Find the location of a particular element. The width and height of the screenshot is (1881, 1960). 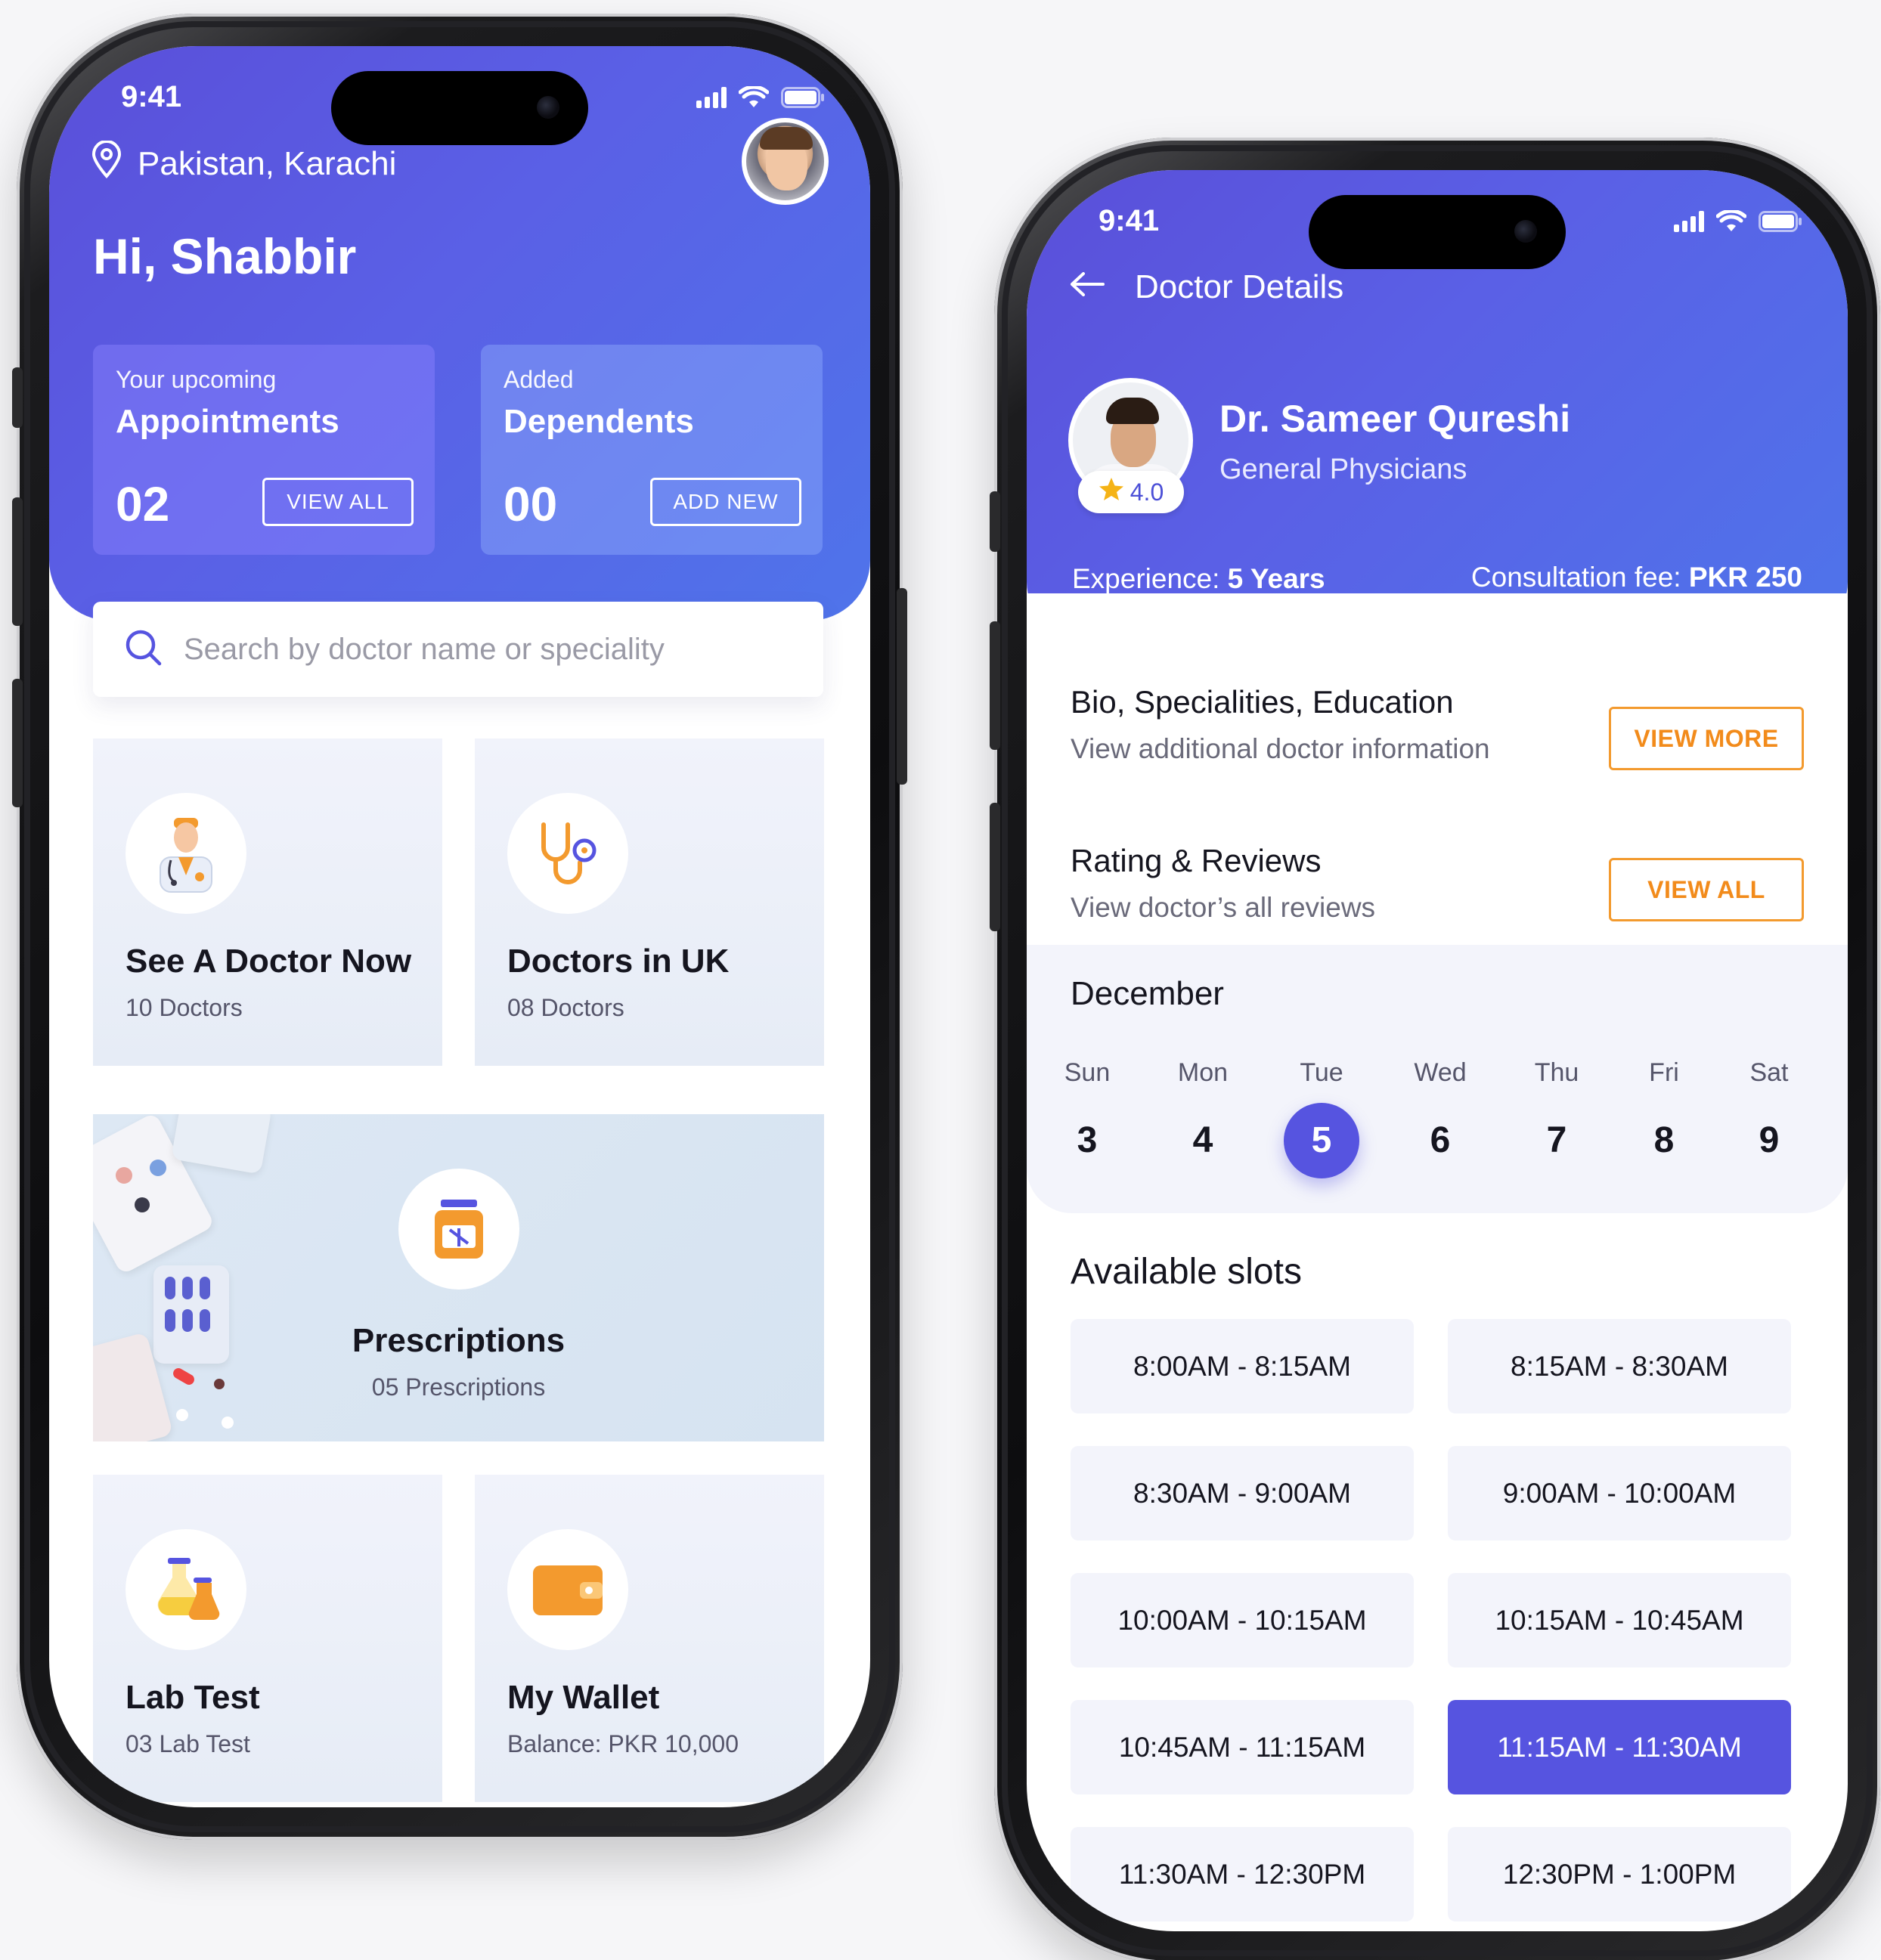

time-slot: 12:30PM - 1:00PM is located at coordinates (1620, 1874).